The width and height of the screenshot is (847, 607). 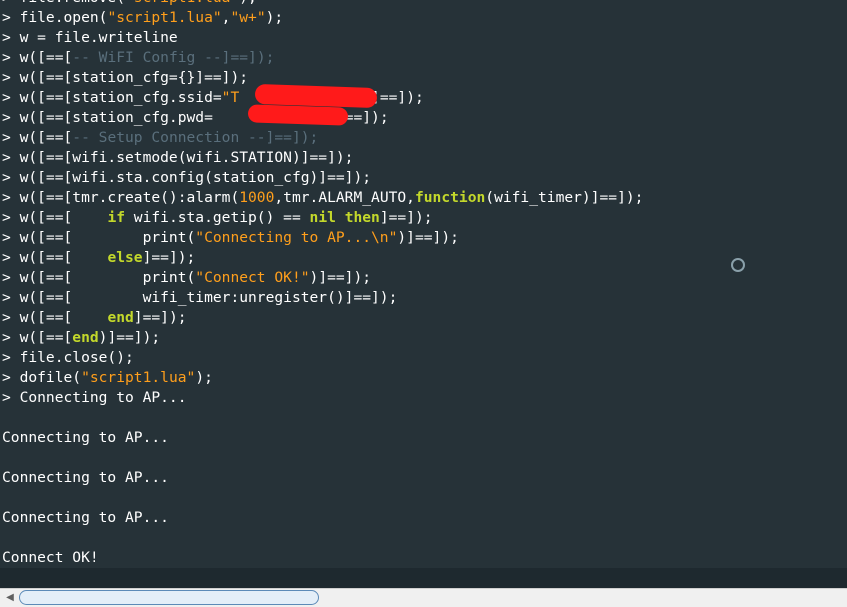 What do you see at coordinates (121, 197) in the screenshot?
I see `console-token: > w([==[tmr.create():alarm(` at bounding box center [121, 197].